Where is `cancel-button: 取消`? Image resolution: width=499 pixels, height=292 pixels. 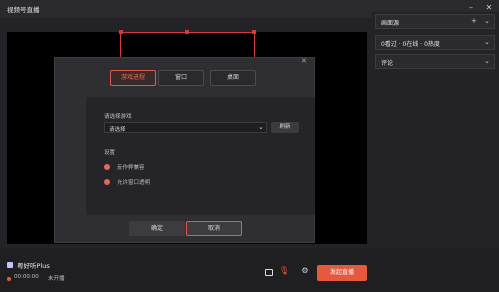
cancel-button: 取消 is located at coordinates (214, 228).